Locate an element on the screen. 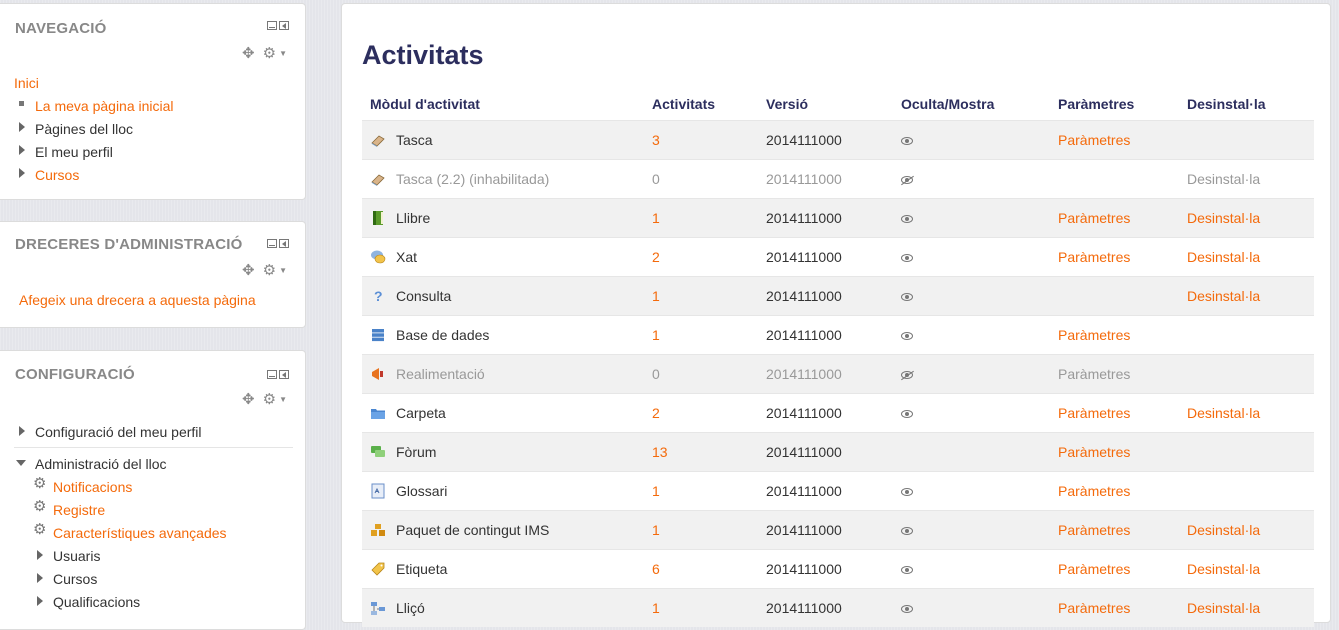  nav-item-courses: Cursos is located at coordinates (57, 175).